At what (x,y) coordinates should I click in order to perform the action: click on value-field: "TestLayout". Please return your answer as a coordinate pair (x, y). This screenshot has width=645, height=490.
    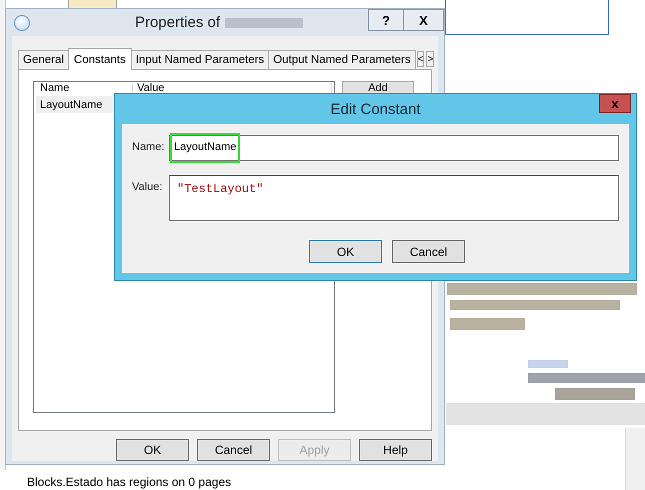
    Looking at the image, I should click on (394, 198).